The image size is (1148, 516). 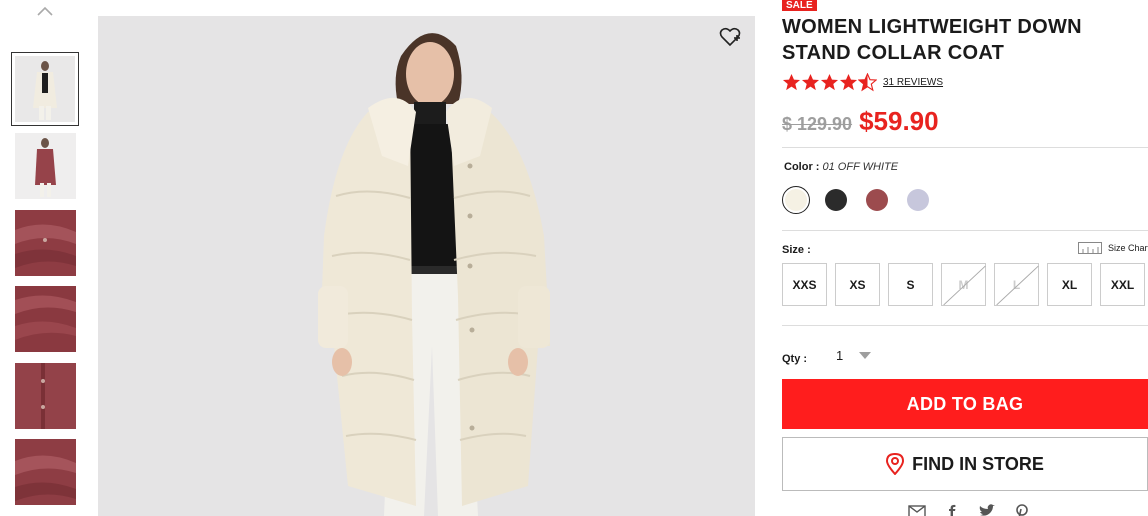 I want to click on star-rating, so click(x=829, y=82).